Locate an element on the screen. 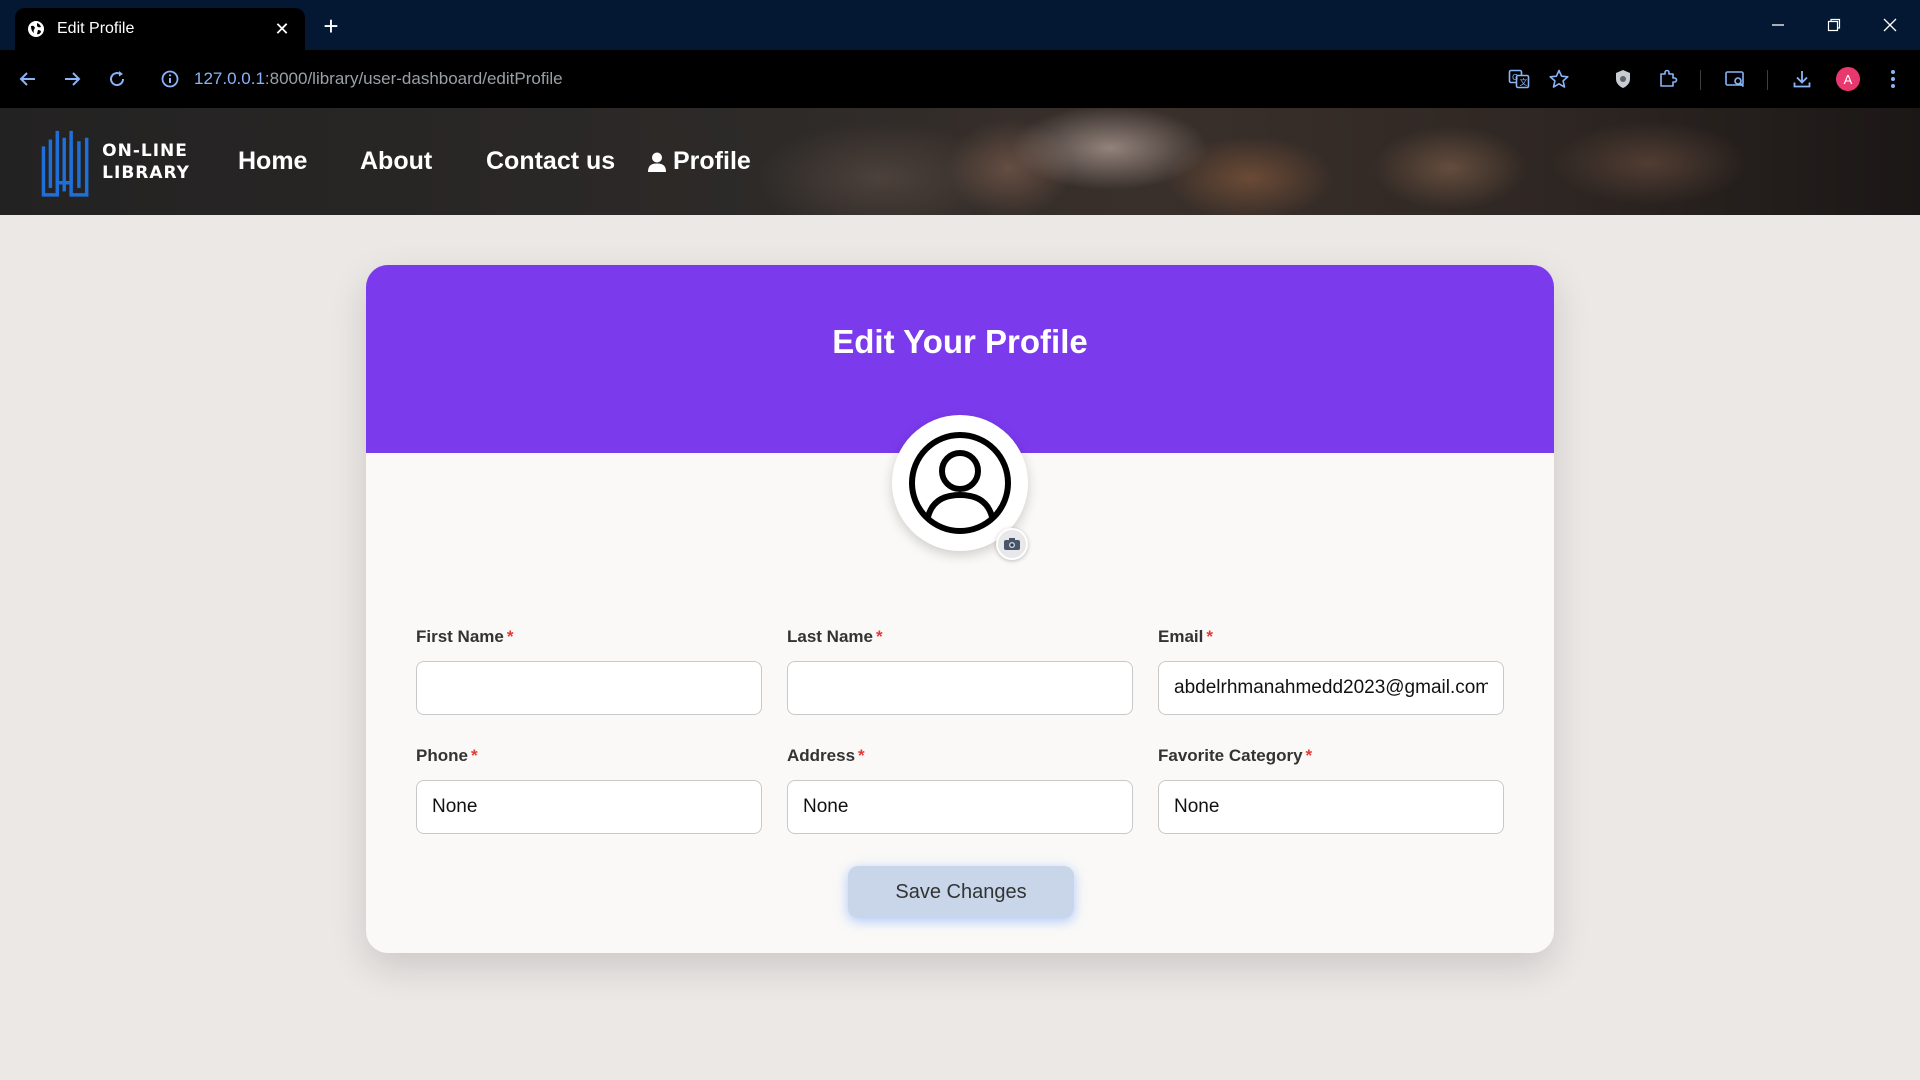 The image size is (1920, 1080). page-title: Edit Your Profile is located at coordinates (960, 341).